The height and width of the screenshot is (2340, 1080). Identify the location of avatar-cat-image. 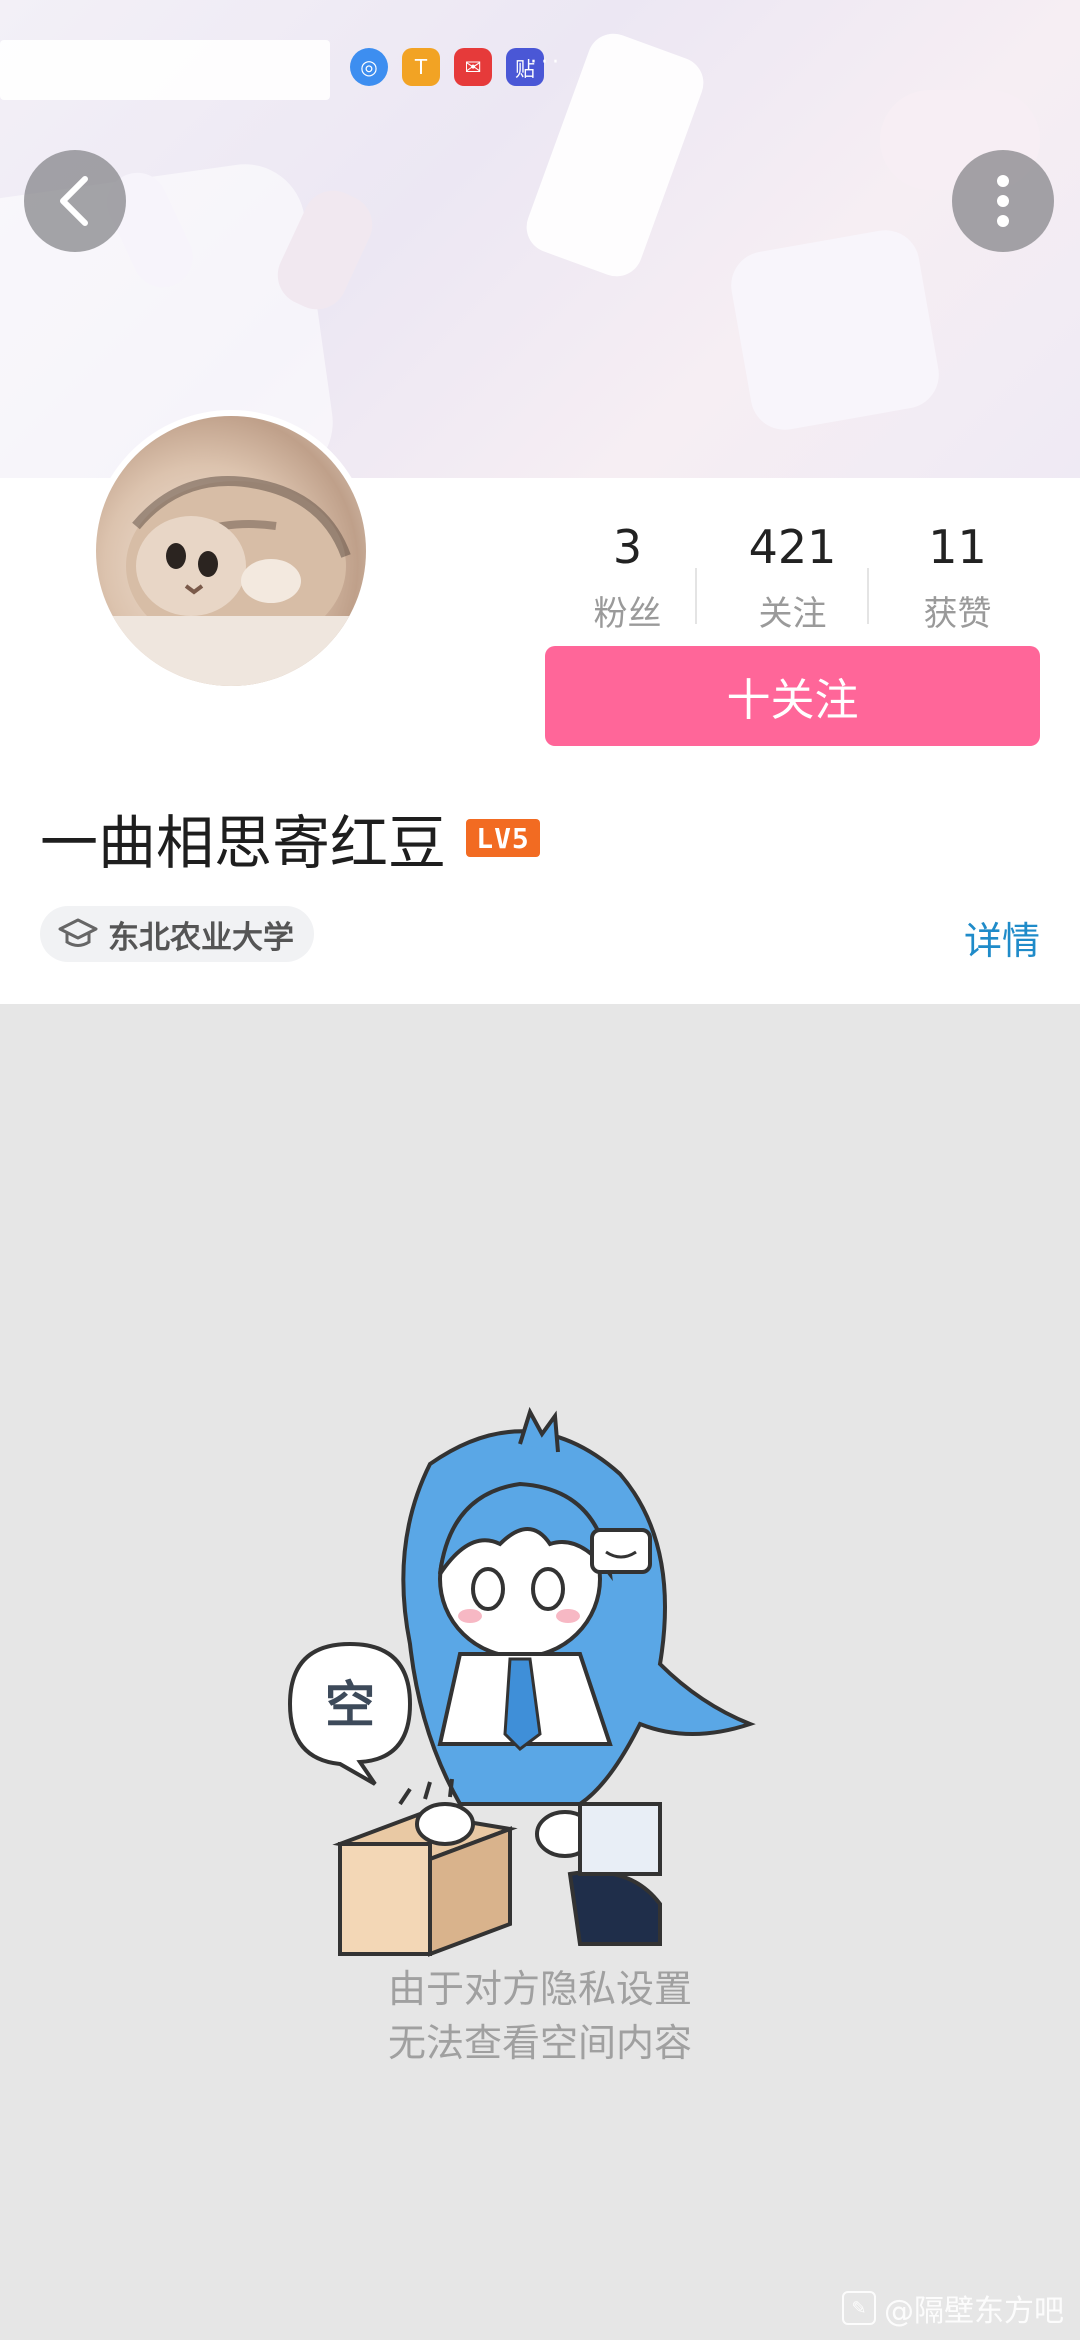
(231, 551).